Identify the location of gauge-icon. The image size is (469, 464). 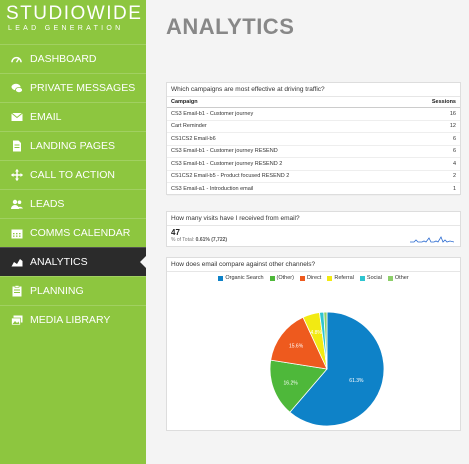
(16, 59).